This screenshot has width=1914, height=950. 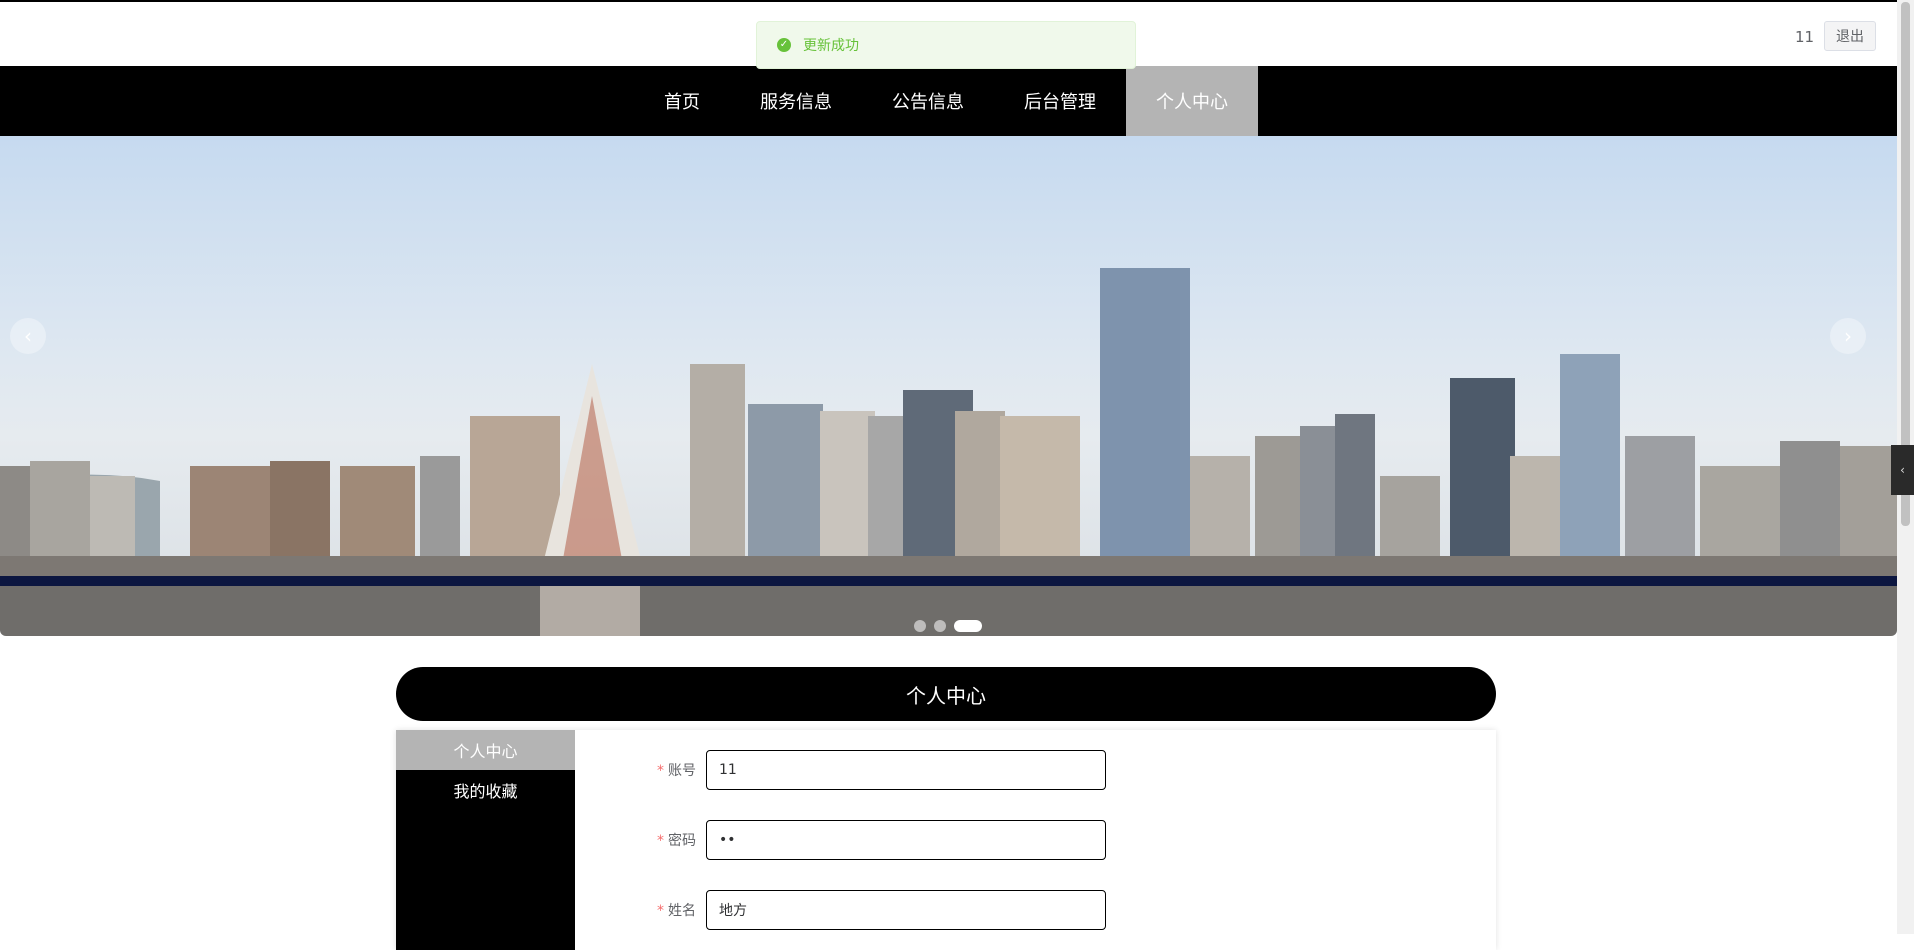 What do you see at coordinates (485, 750) in the screenshot?
I see `side-menu-item-profile: 个人中心` at bounding box center [485, 750].